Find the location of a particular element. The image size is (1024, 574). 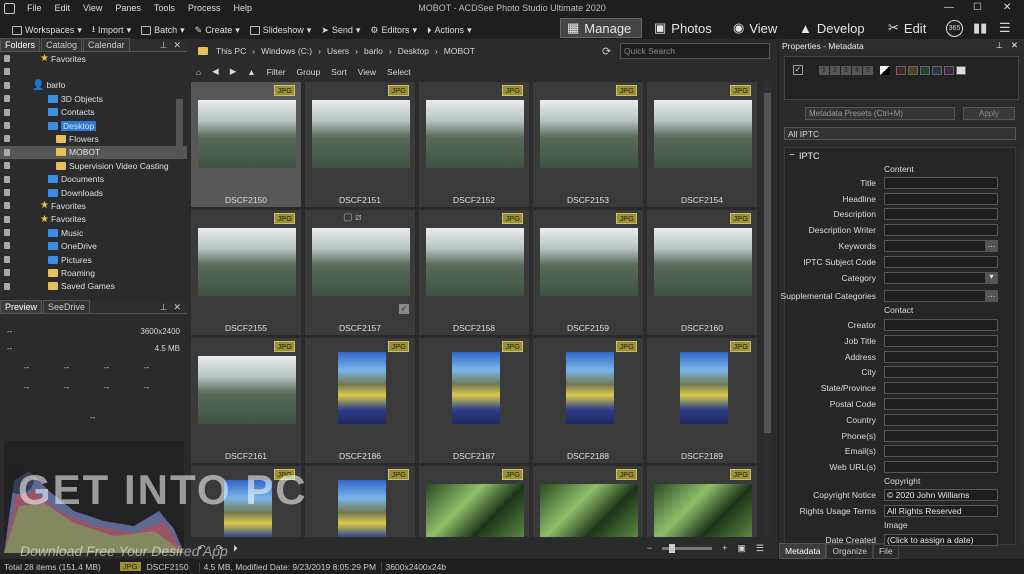

grid-scrollbar is located at coordinates (767, 309).